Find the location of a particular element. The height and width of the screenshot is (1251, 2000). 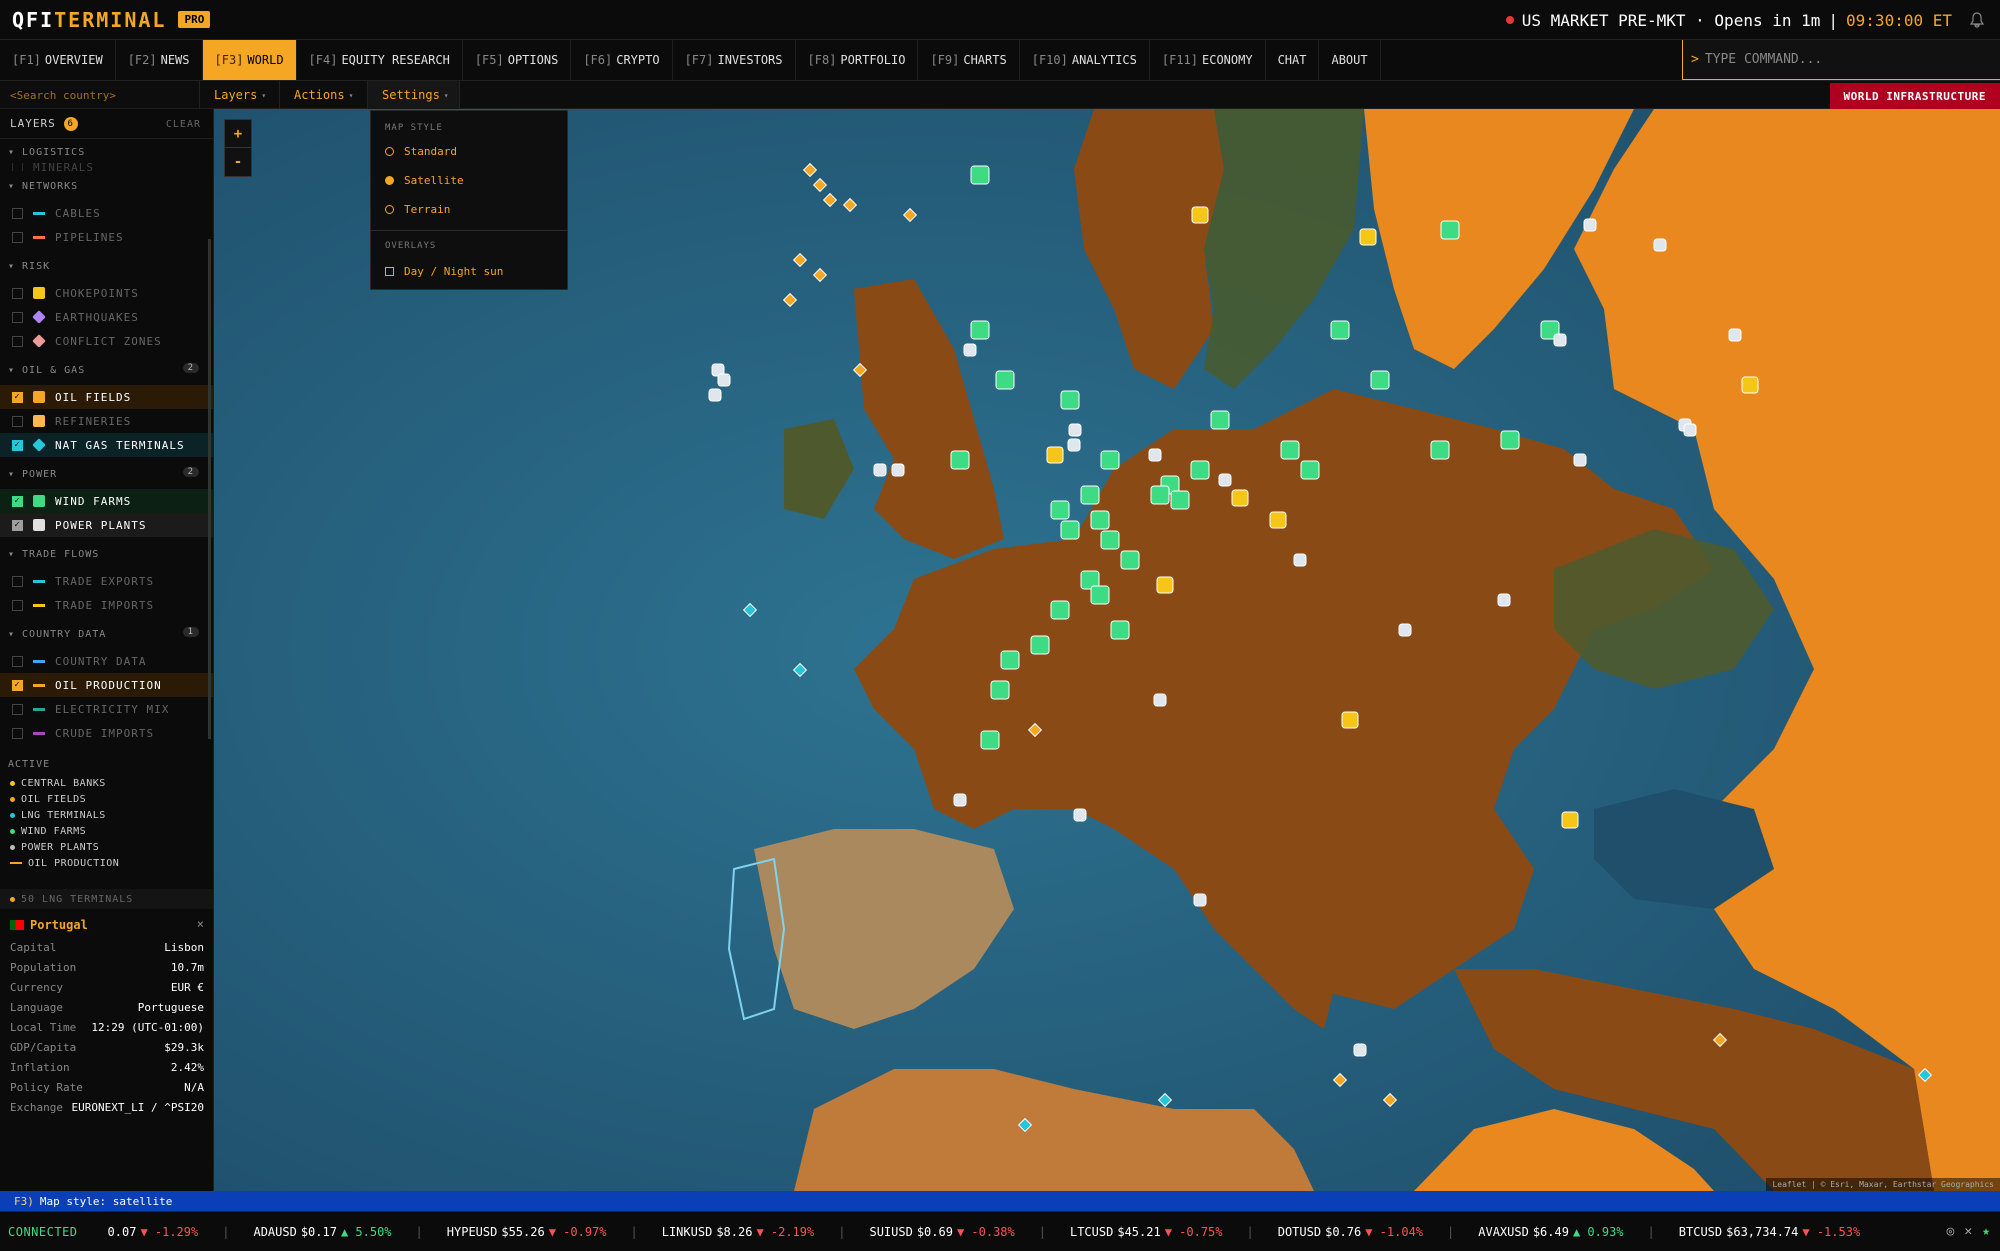

settings-menu: Settings ▾ is located at coordinates (414, 95).